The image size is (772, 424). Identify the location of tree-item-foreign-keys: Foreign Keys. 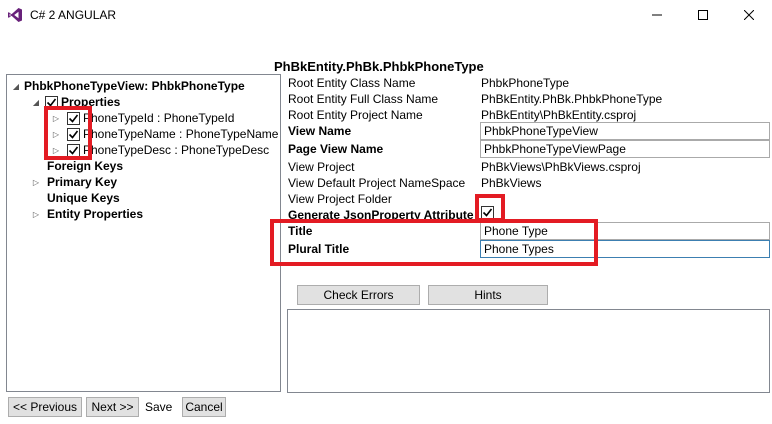
(85, 166).